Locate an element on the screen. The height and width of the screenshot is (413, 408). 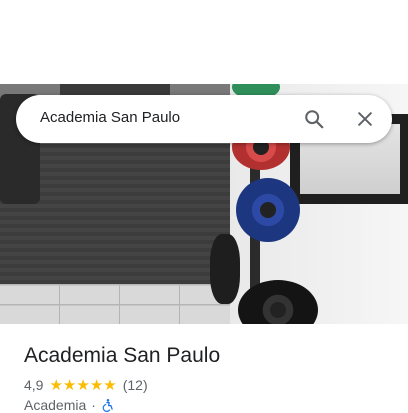
search-button is located at coordinates (314, 119).